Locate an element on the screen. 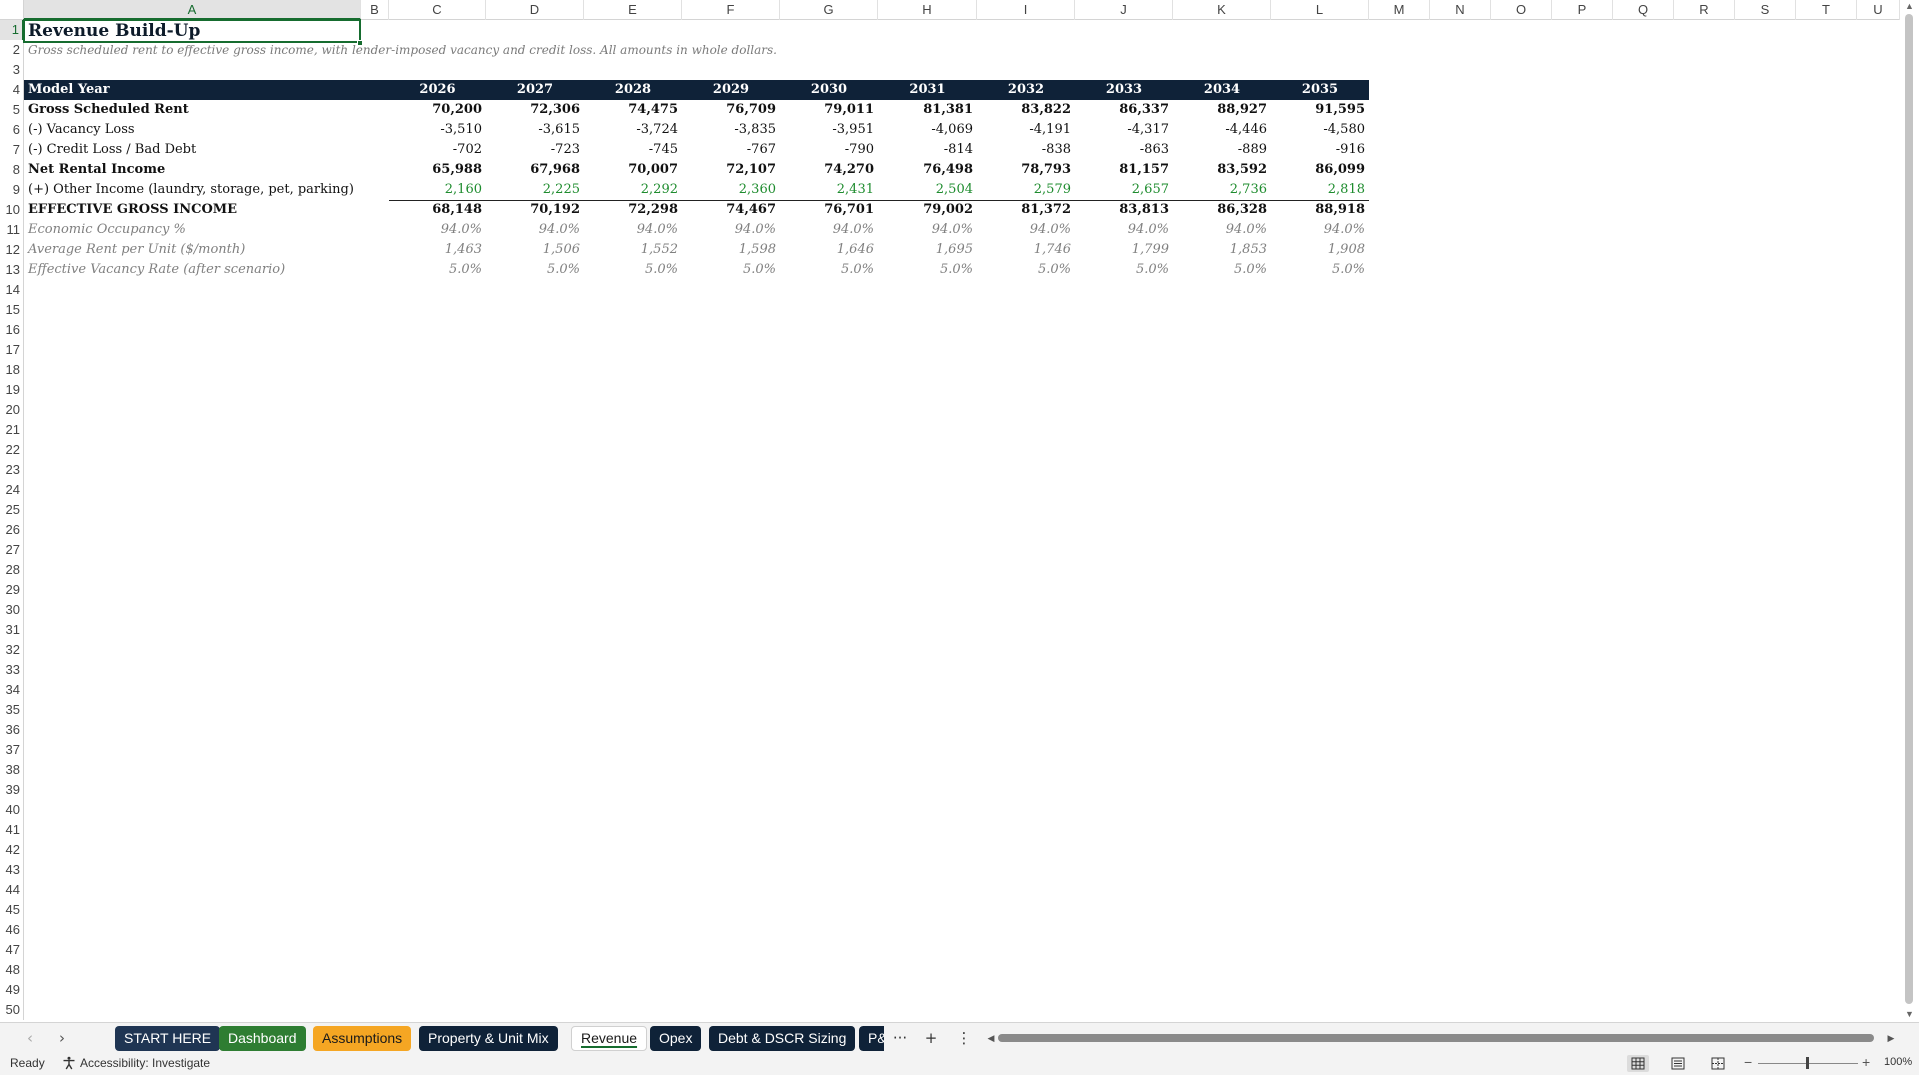 This screenshot has height=1075, width=1919. zoom-in-button: + is located at coordinates (1866, 1062).